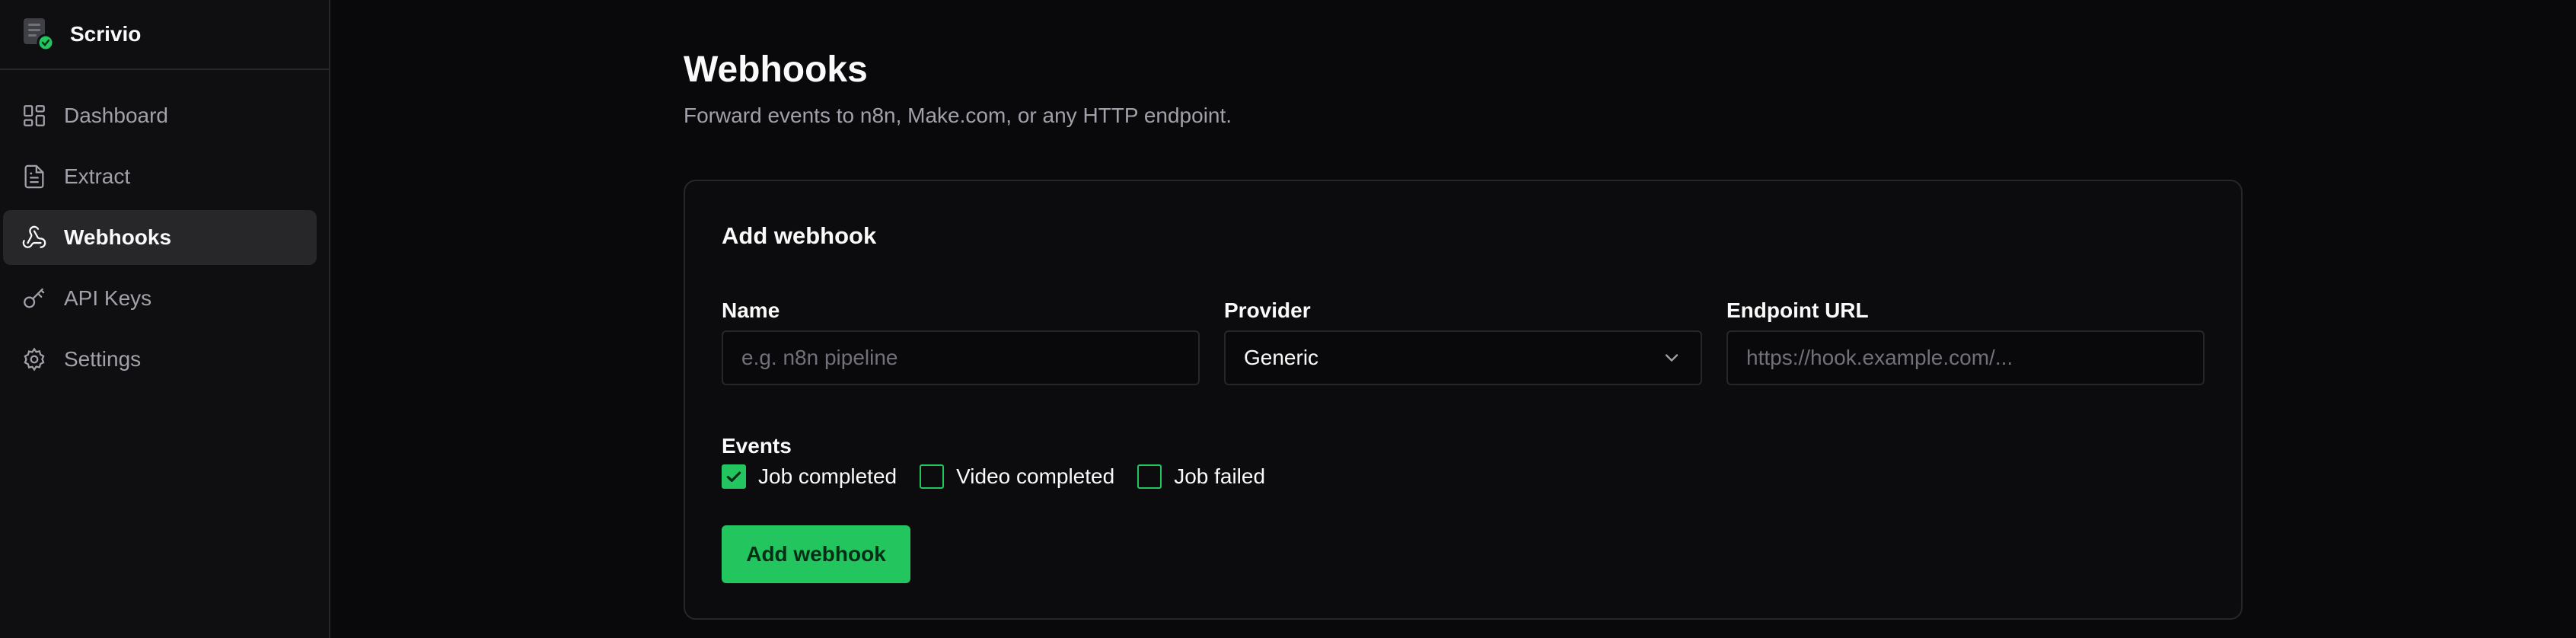  I want to click on sidebar-item-dashboard: Dashboard, so click(160, 116).